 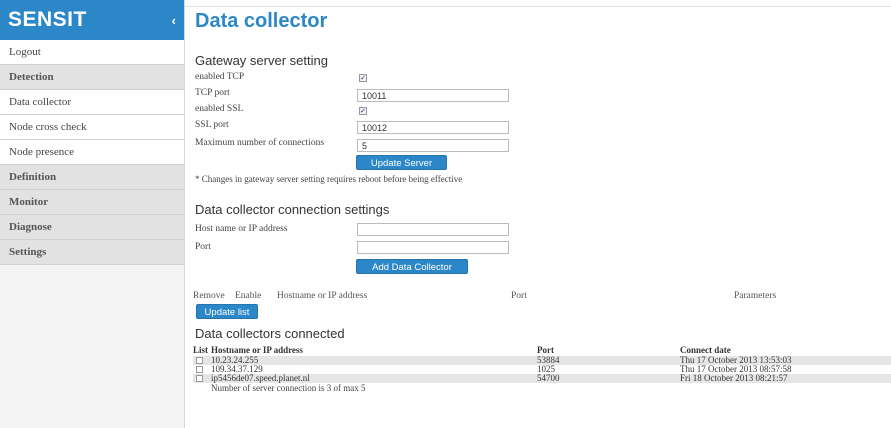 I want to click on ssl-port-label: SSL port, so click(x=212, y=125).